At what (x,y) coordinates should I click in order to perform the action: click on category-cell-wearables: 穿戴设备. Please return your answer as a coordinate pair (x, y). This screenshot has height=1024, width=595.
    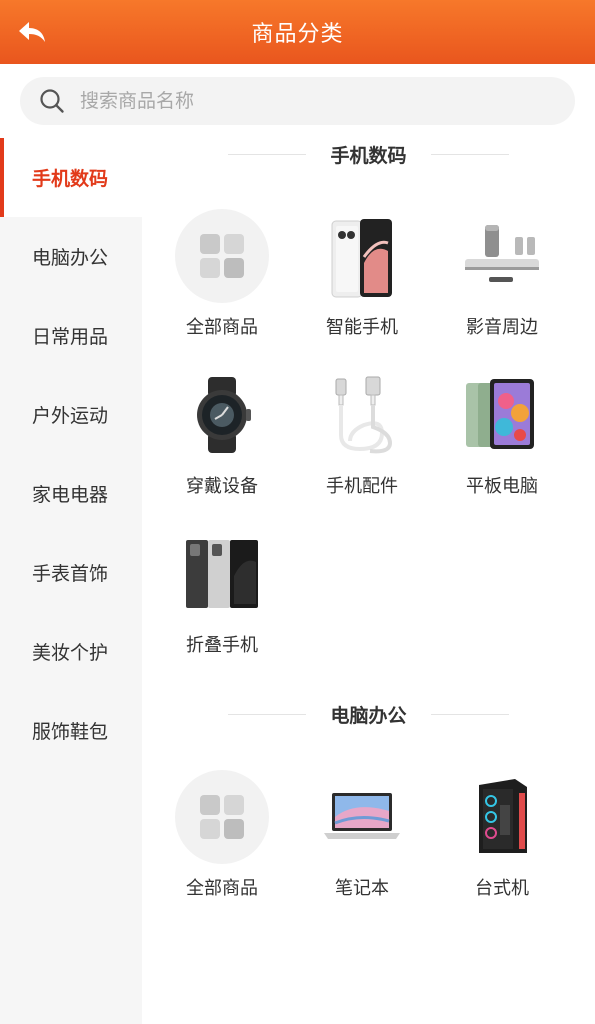
    Looking at the image, I should click on (212, 443).